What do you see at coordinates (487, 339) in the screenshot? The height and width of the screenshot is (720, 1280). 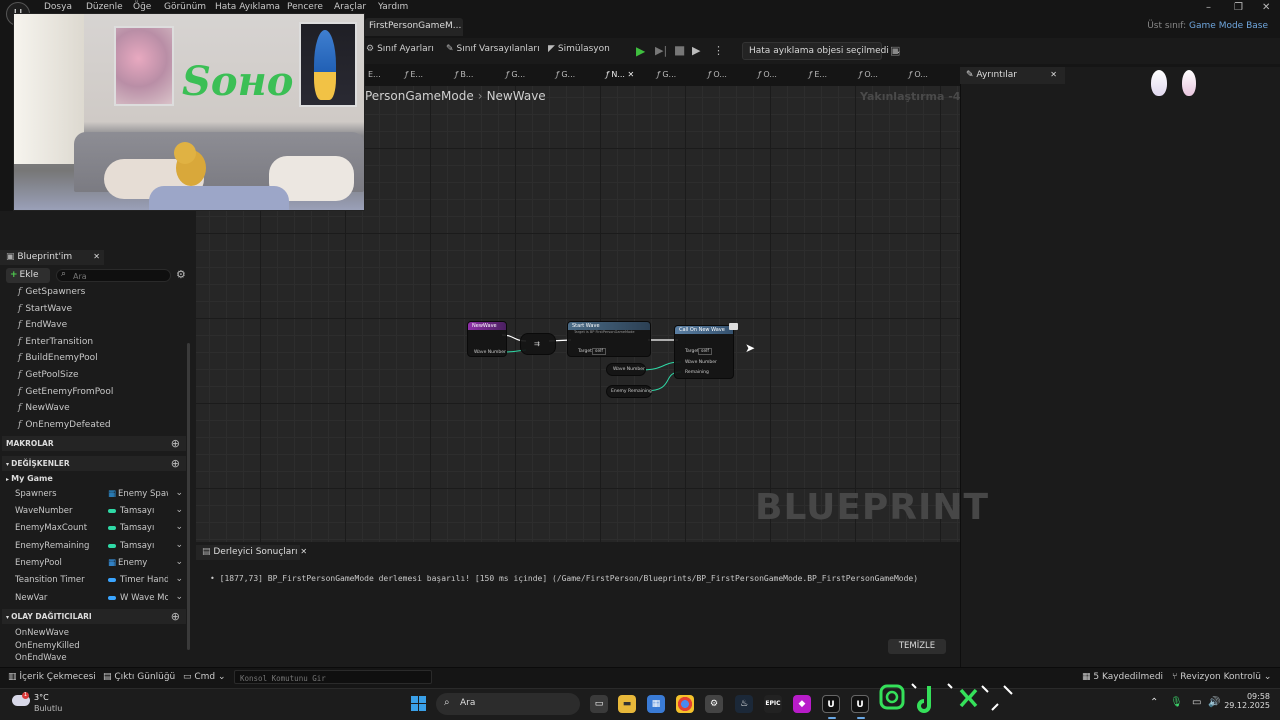 I see `function-entry-node: NewWave Wave Number` at bounding box center [487, 339].